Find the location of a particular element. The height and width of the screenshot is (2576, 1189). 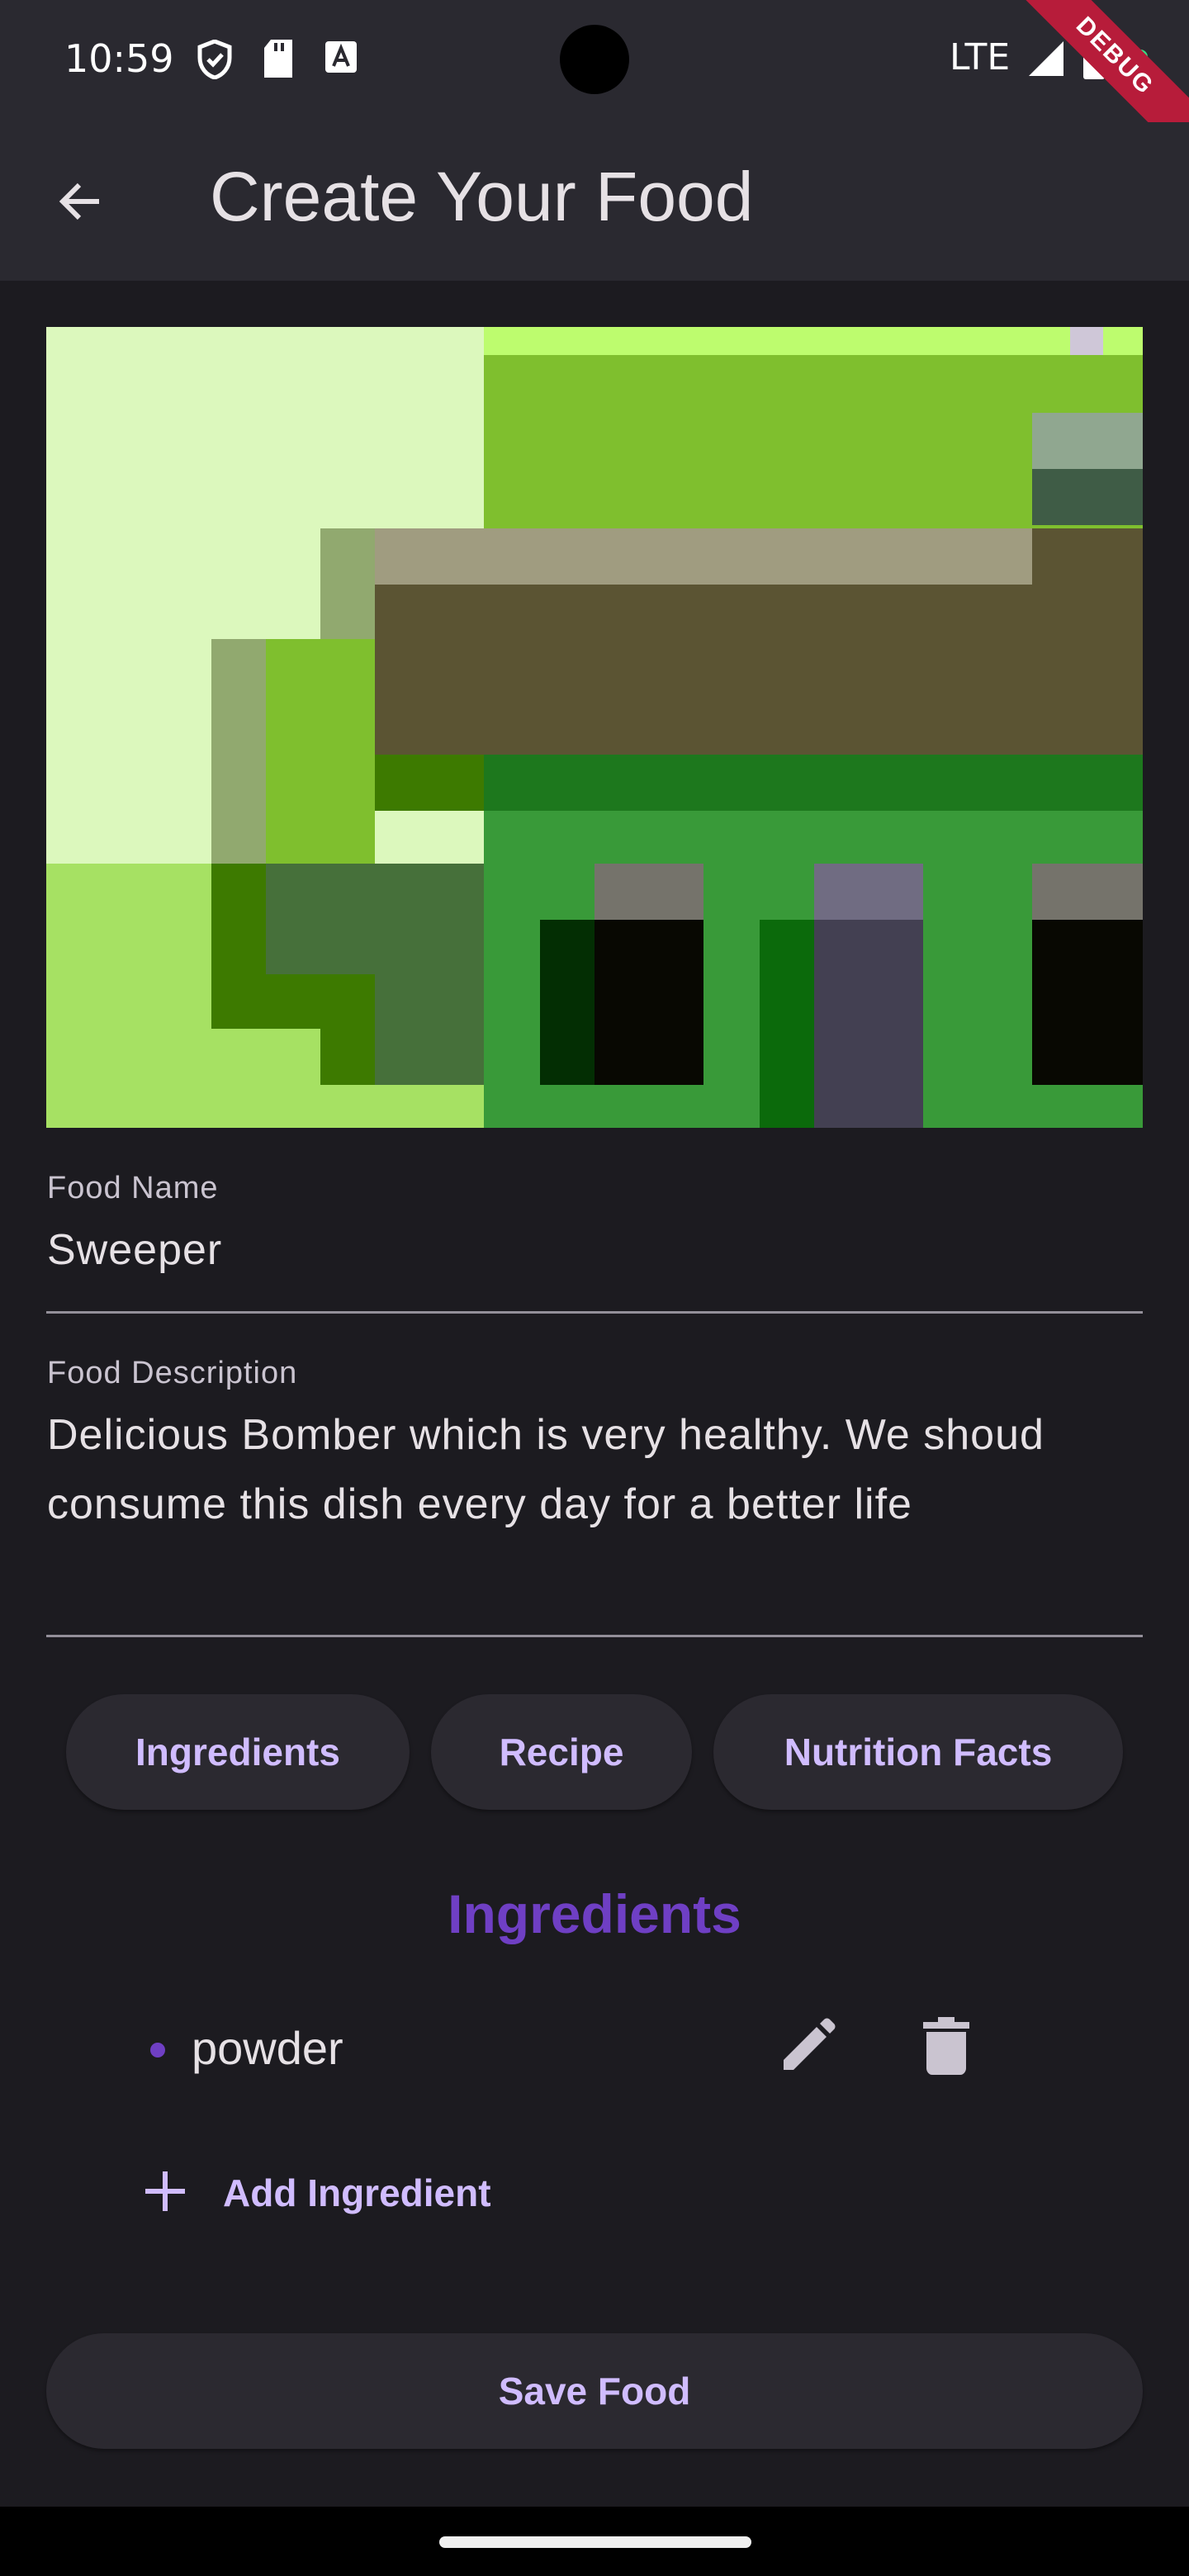

food-description-label: Food Description is located at coordinates (172, 1373).